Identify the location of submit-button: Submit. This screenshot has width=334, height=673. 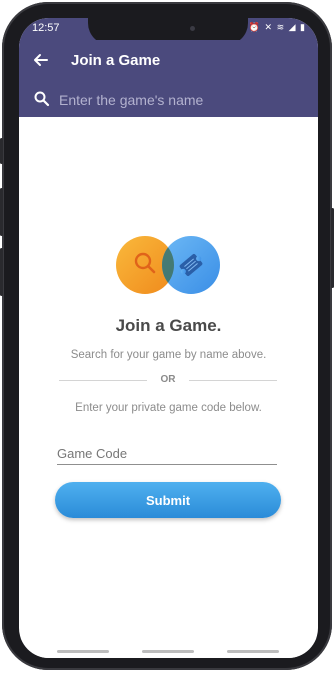
(168, 500).